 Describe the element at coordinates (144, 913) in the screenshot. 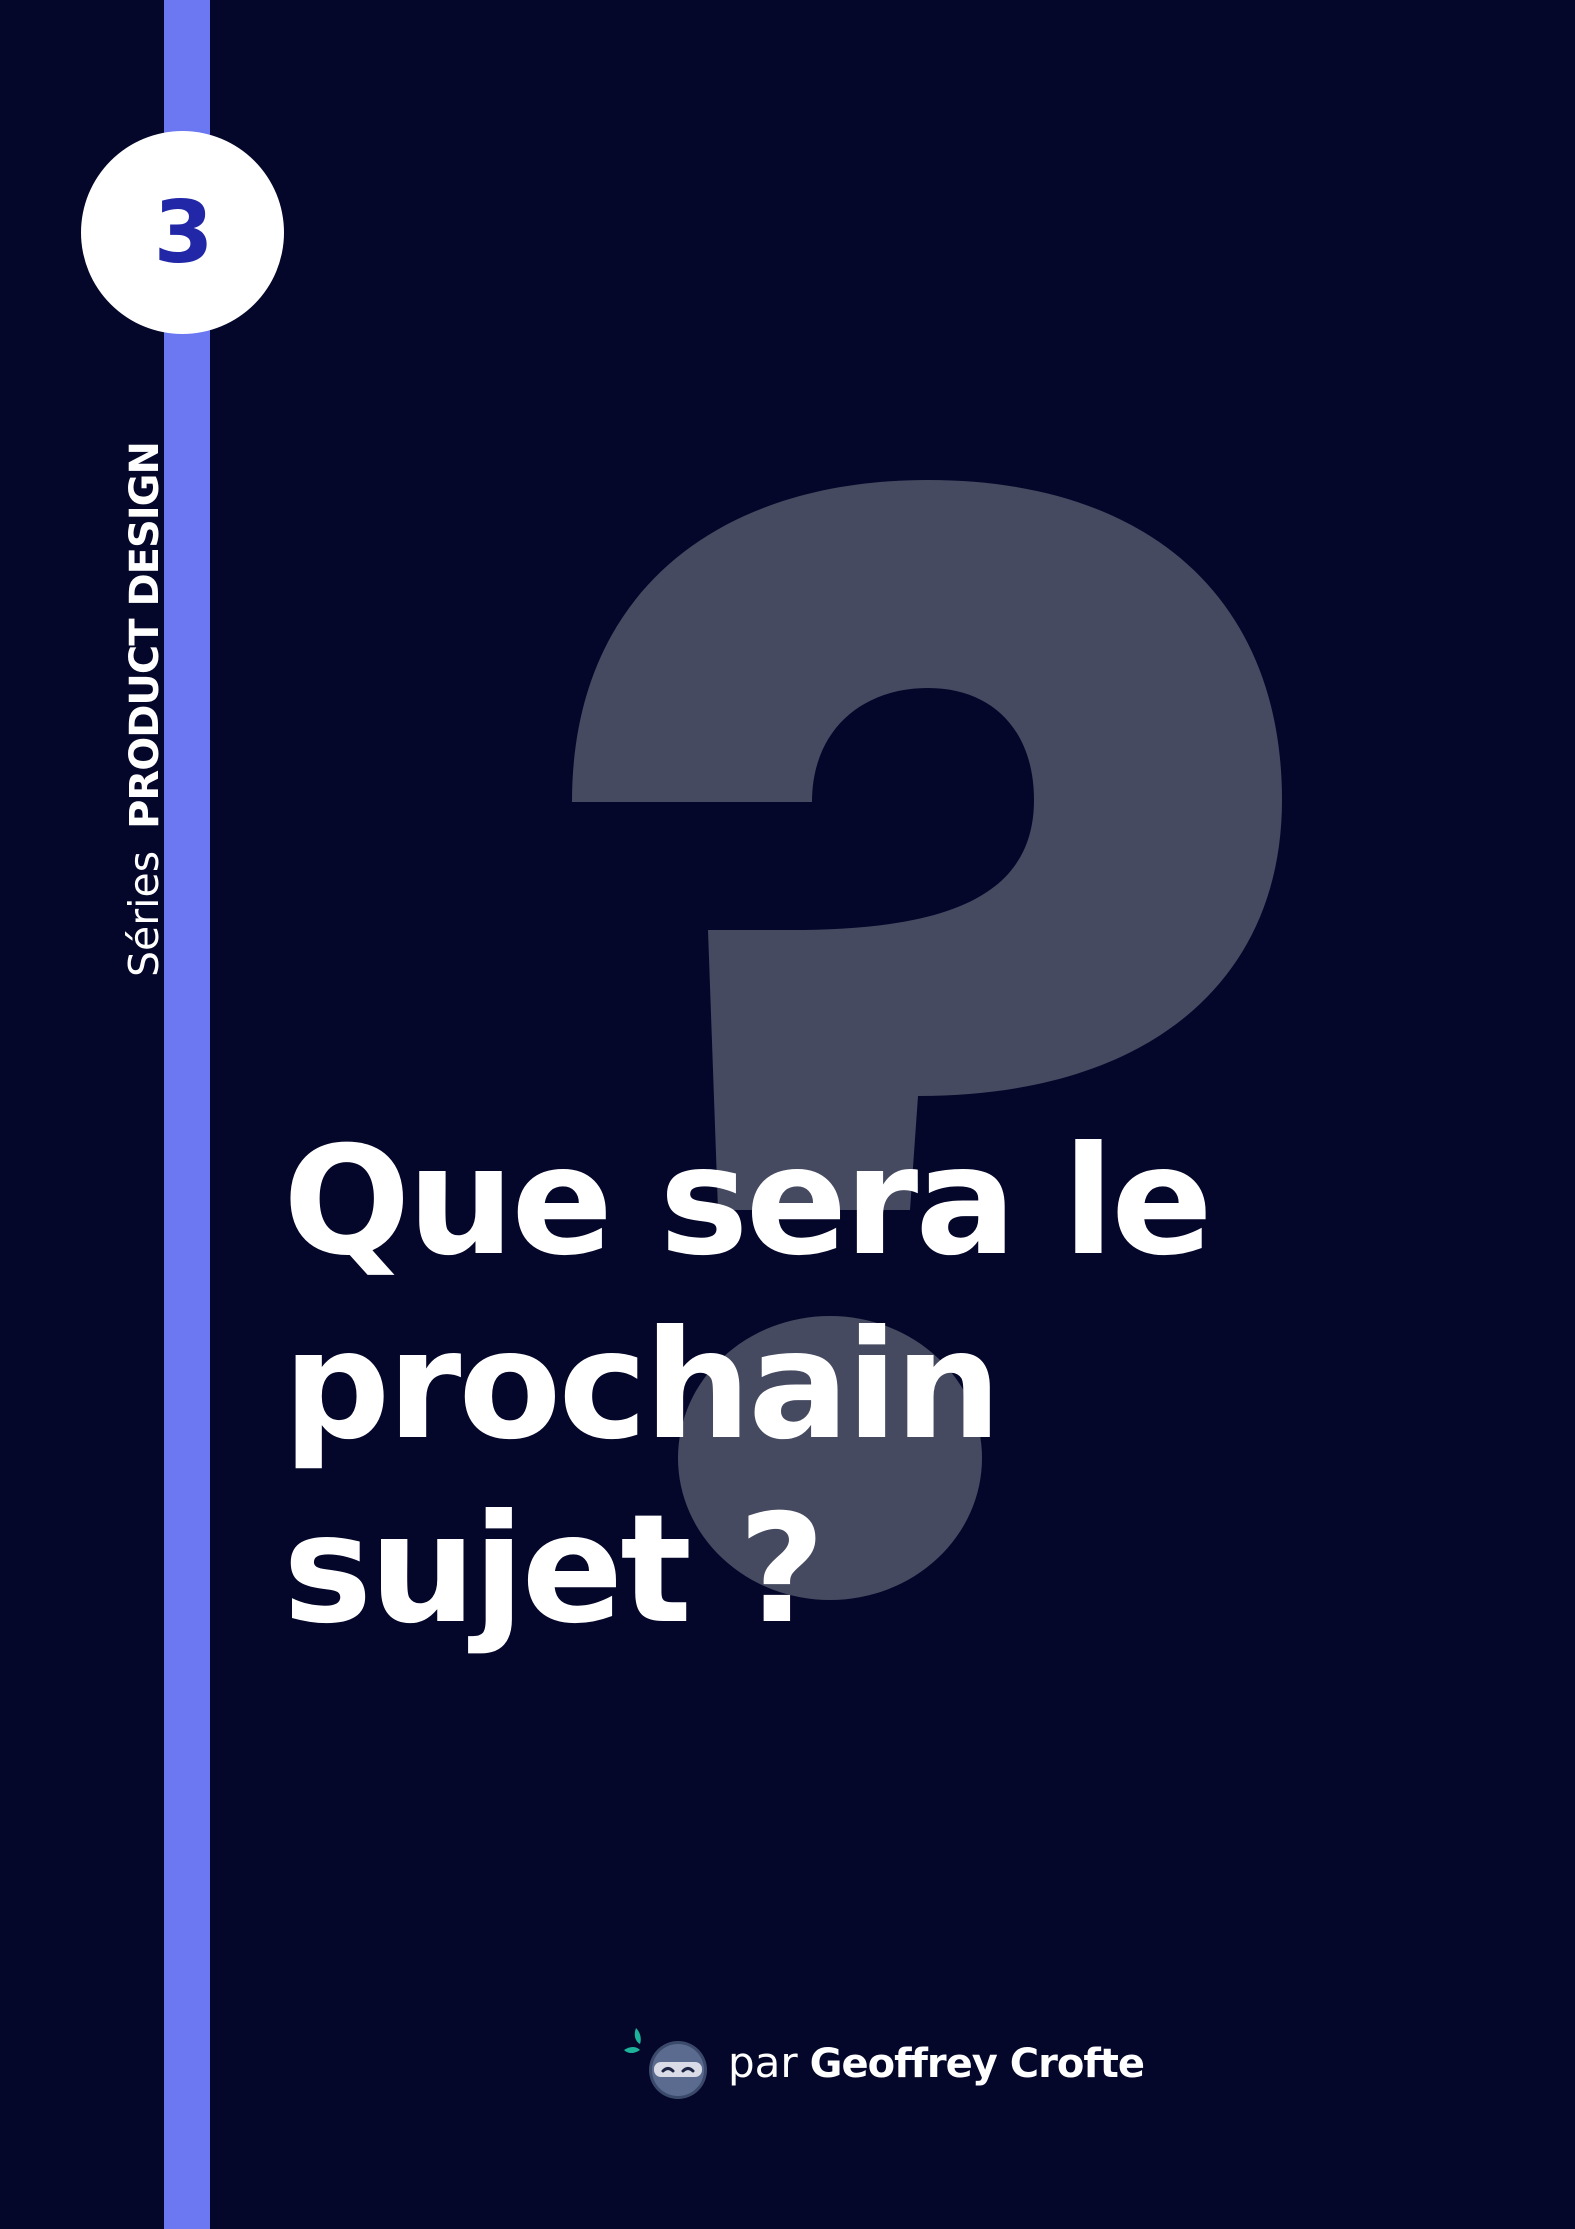

I see `series-label-prefix: Séries` at that location.